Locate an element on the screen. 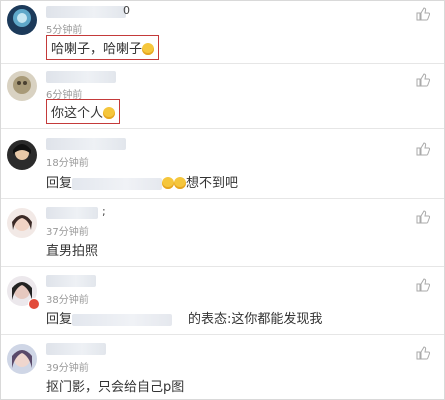 The height and width of the screenshot is (400, 445). comment-text-value: 你这个人 is located at coordinates (77, 113).